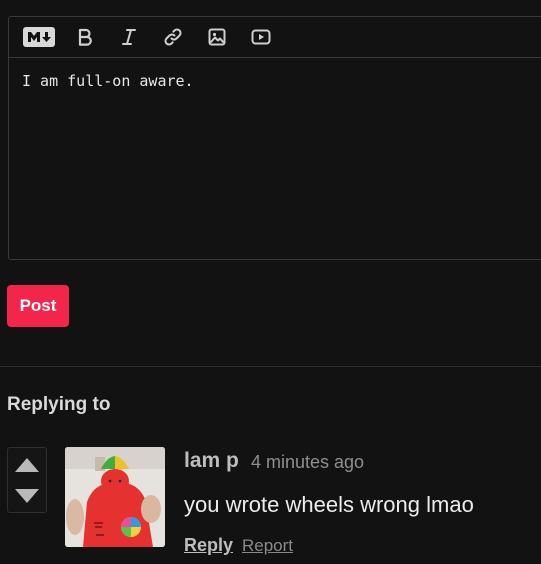  I want to click on markdown-icon, so click(39, 37).